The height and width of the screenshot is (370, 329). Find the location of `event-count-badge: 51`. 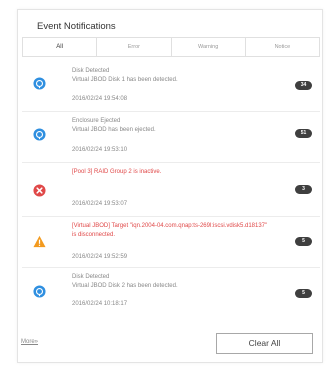

event-count-badge: 51 is located at coordinates (303, 133).